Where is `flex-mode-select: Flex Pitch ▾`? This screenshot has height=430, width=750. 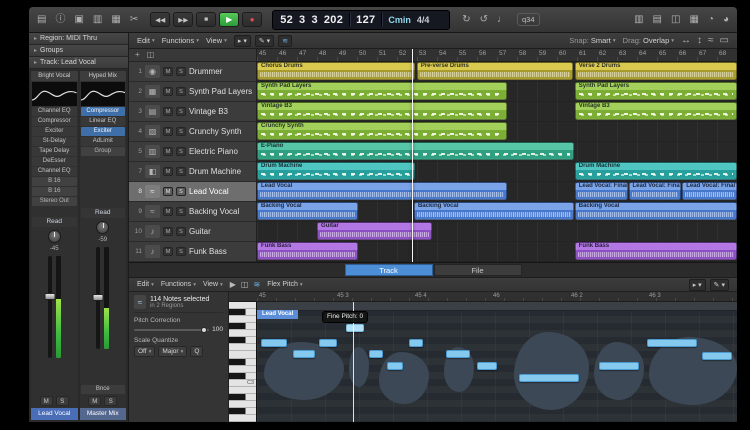
flex-mode-select: Flex Pitch ▾ is located at coordinates (285, 284).